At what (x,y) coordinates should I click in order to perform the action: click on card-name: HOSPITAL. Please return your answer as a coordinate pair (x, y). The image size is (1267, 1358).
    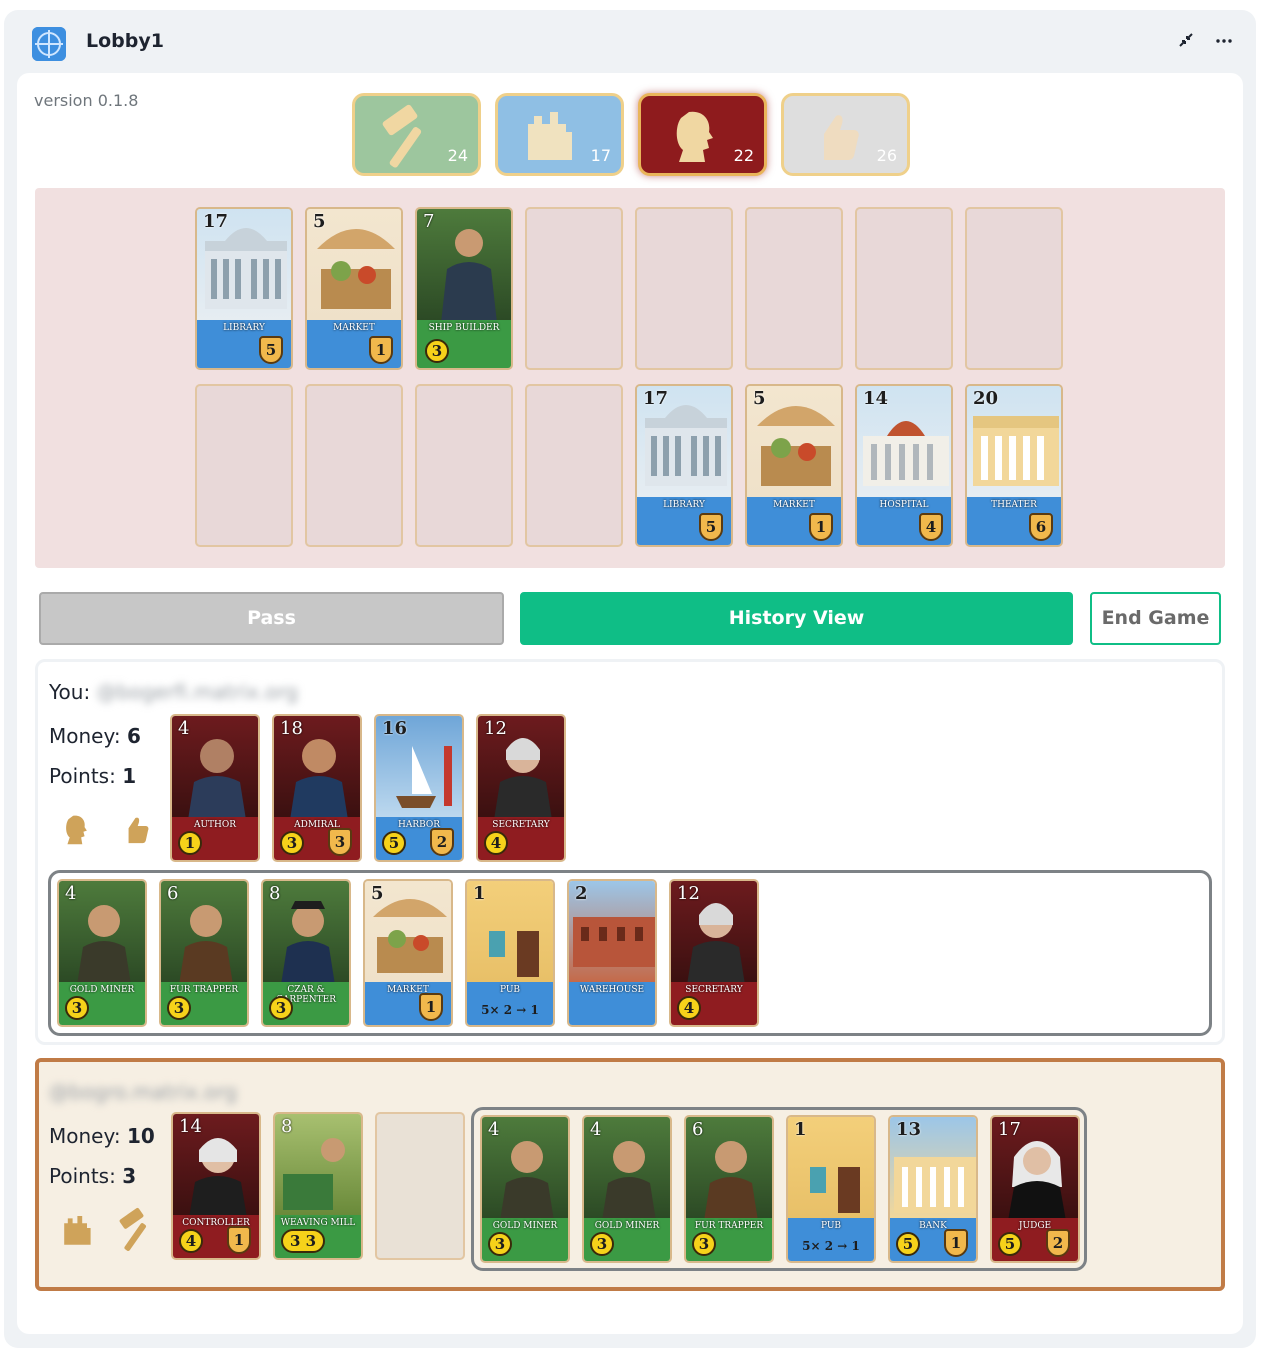
    Looking at the image, I should click on (904, 505).